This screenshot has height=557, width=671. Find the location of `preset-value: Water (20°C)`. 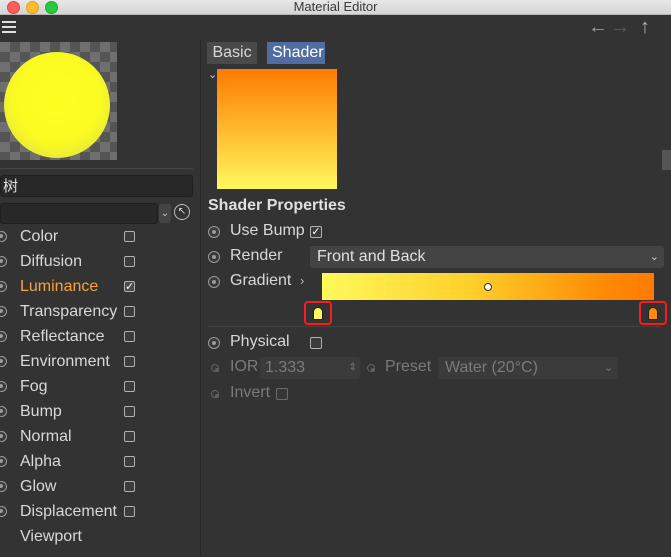

preset-value: Water (20°C) is located at coordinates (491, 367).